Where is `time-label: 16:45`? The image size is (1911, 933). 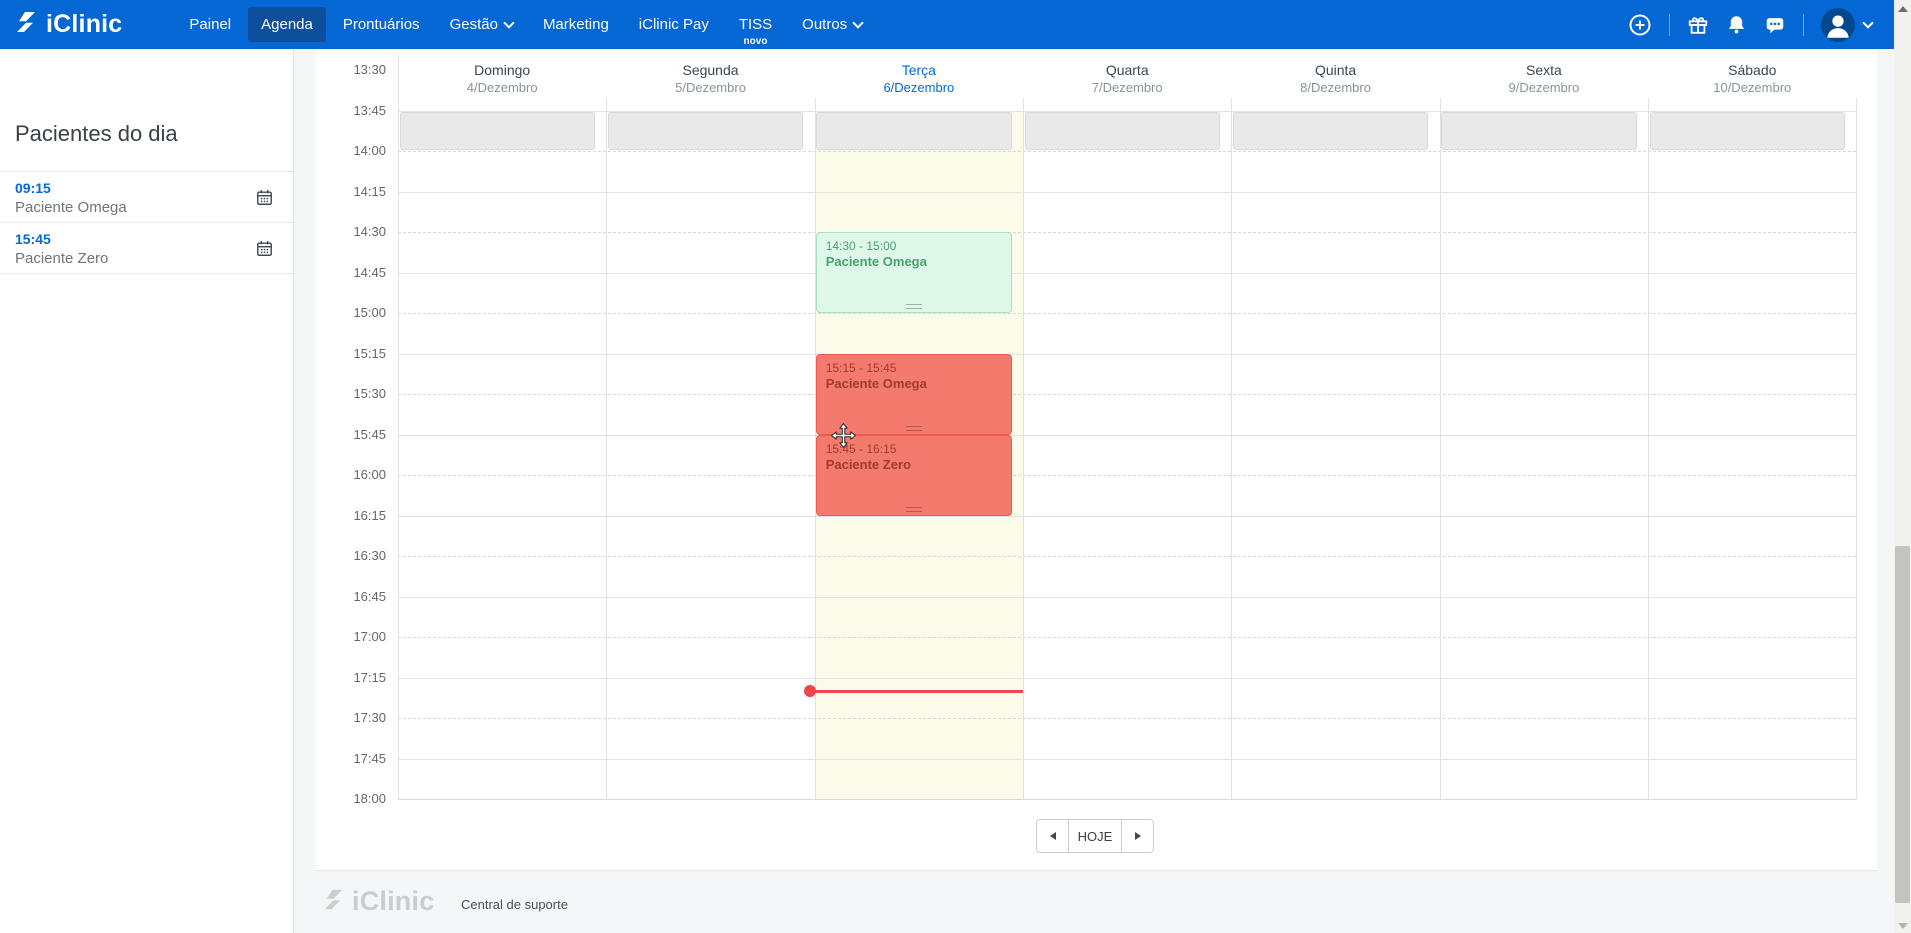
time-label: 16:45 is located at coordinates (369, 596).